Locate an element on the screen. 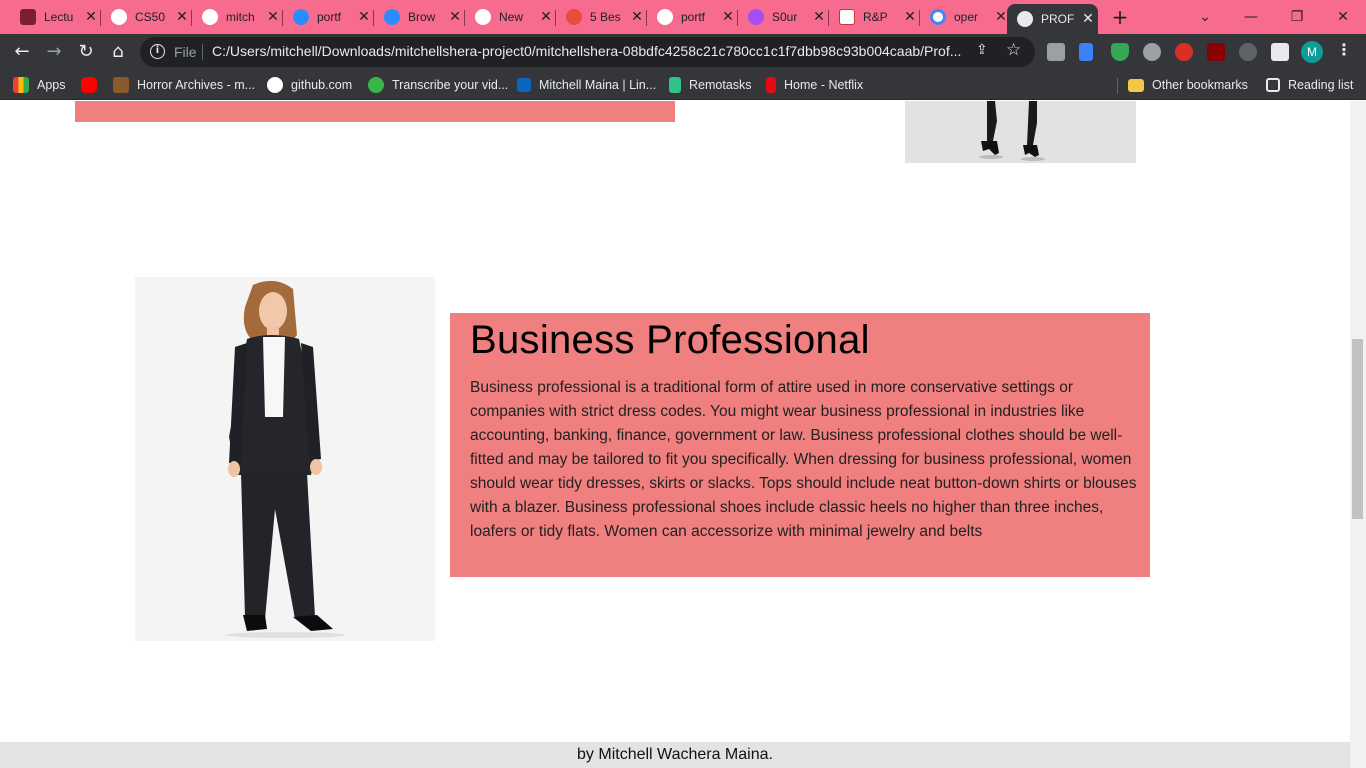  bookmark-netflix: Home - Netflix is located at coordinates (814, 85).